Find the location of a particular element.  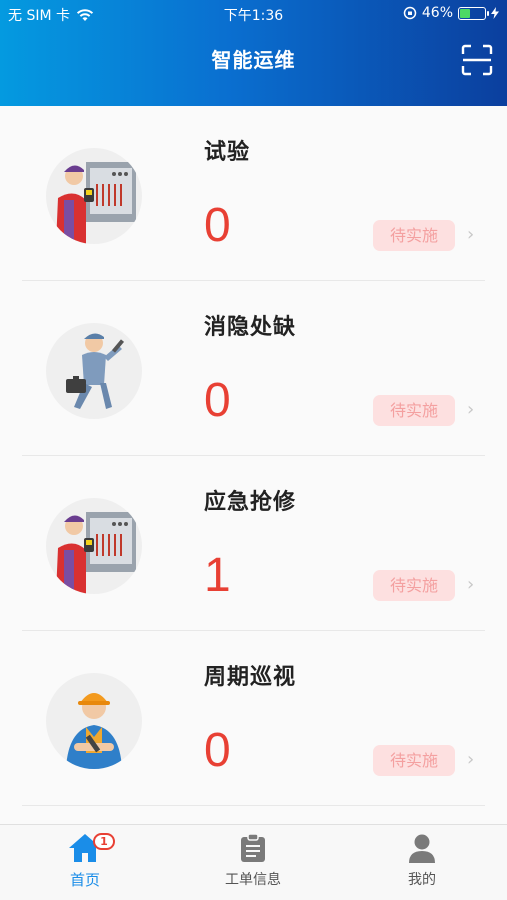

task-card-title: 试验 is located at coordinates (227, 152).